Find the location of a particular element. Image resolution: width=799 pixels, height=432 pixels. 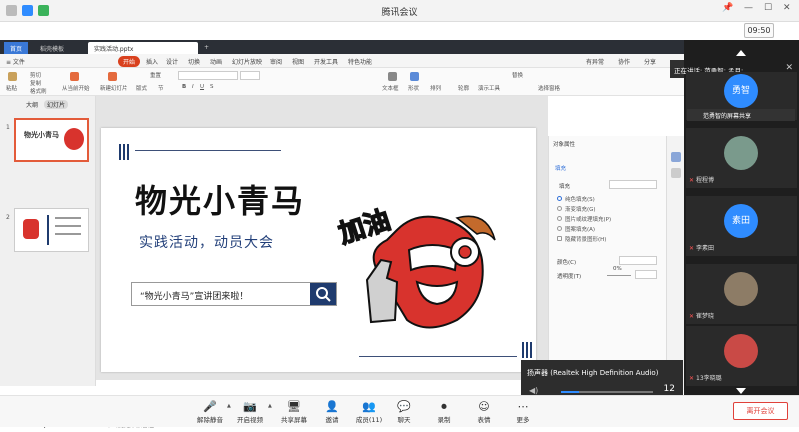

volume-slider is located at coordinates (607, 392).